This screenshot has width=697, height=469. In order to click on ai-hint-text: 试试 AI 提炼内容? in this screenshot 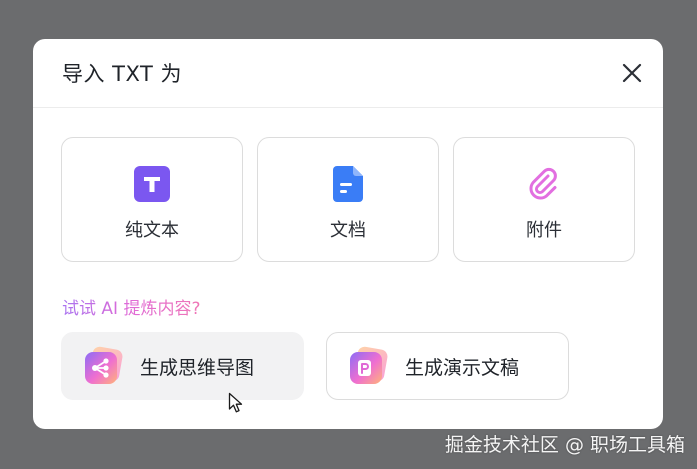, I will do `click(131, 306)`.